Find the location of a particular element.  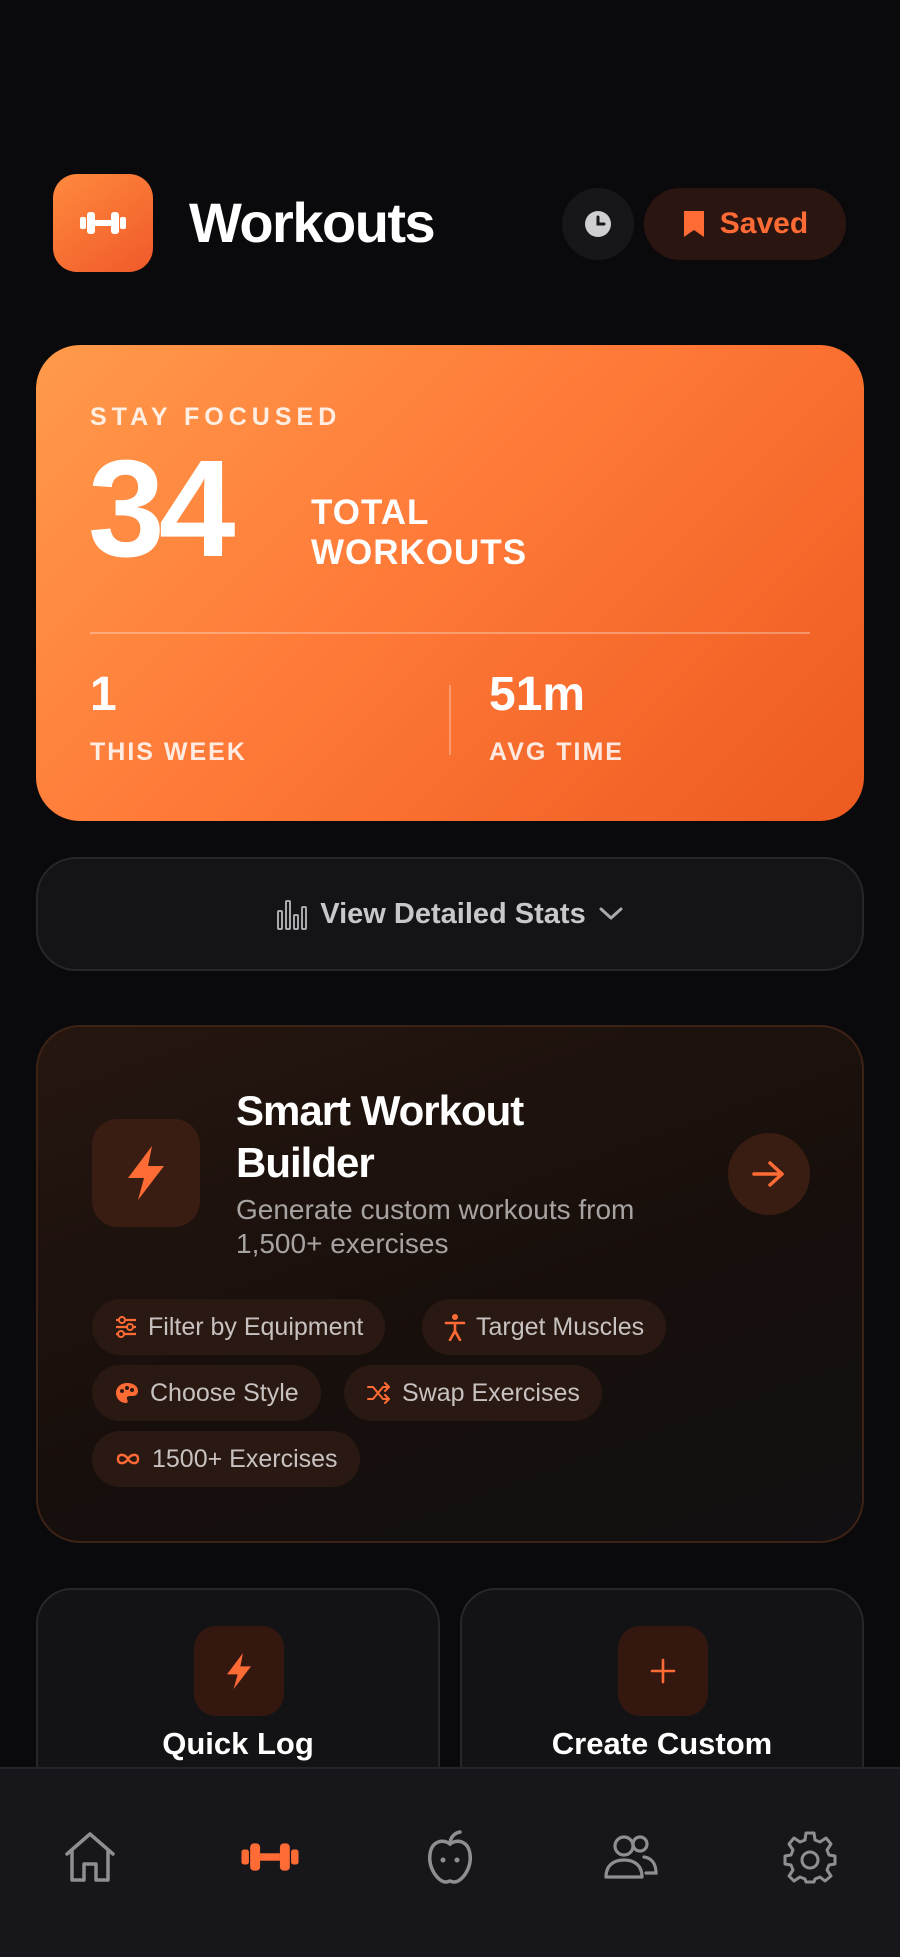

tab-bar is located at coordinates (450, 1862).